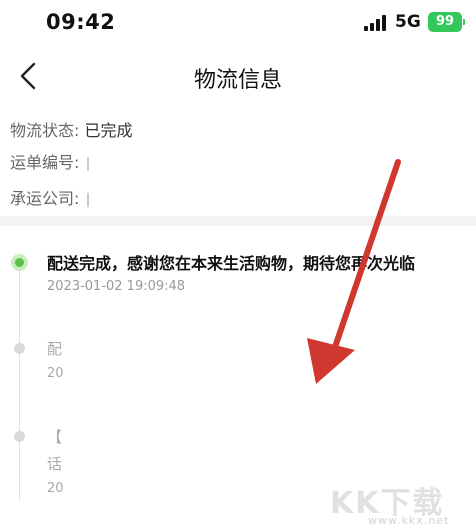 This screenshot has width=476, height=530. I want to click on status-bar: 09:42 5G 99, so click(238, 23).